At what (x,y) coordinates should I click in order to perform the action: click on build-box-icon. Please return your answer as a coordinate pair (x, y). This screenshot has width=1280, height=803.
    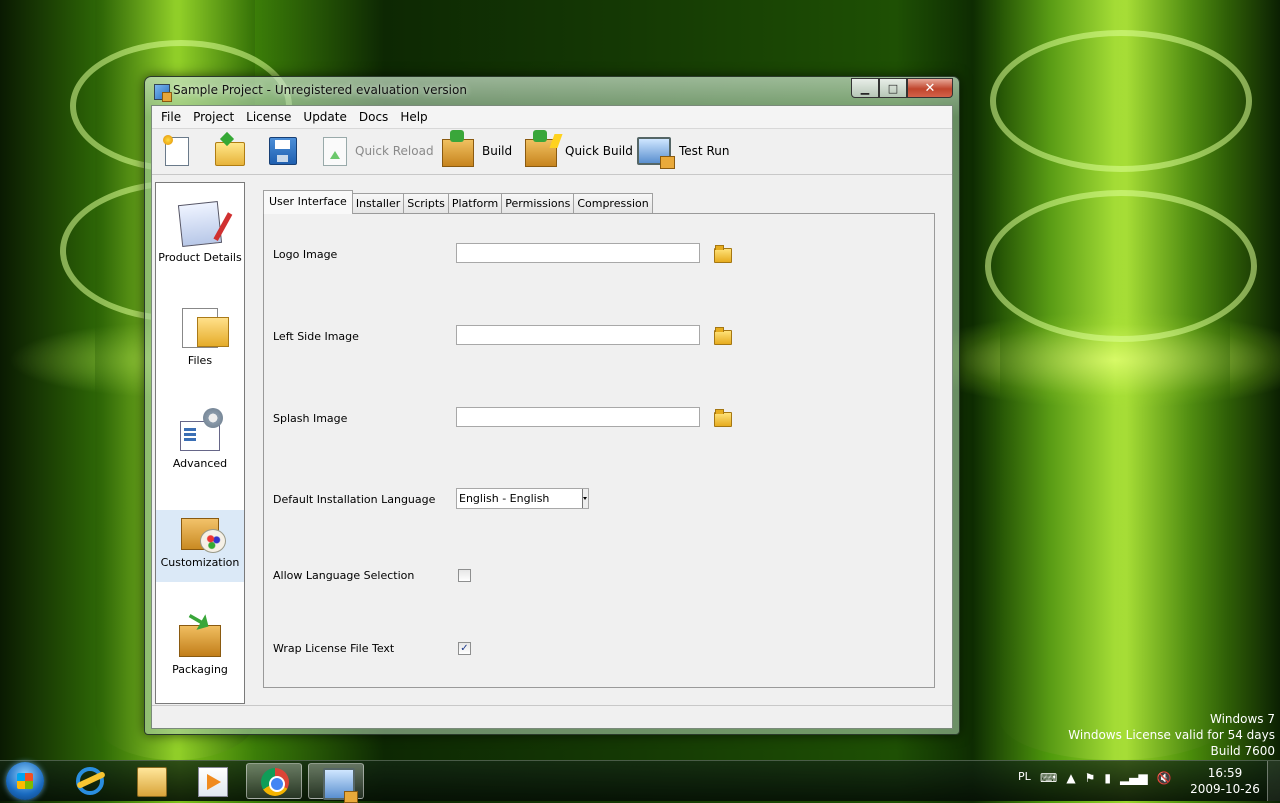
    Looking at the image, I should click on (458, 148).